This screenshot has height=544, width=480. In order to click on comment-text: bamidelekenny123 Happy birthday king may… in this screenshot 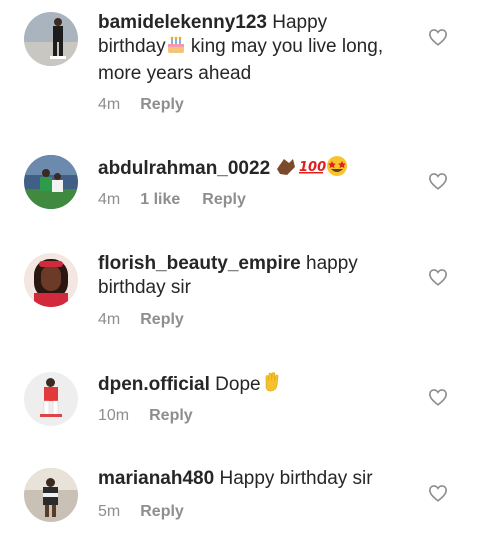, I will do `click(248, 48)`.